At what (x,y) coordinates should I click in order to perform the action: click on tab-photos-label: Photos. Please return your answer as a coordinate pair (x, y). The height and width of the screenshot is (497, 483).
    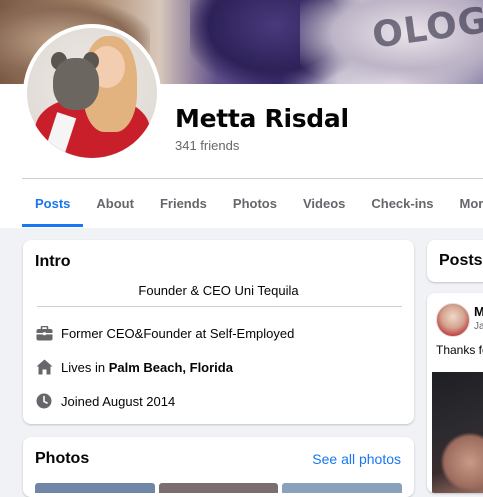
    Looking at the image, I should click on (254, 203).